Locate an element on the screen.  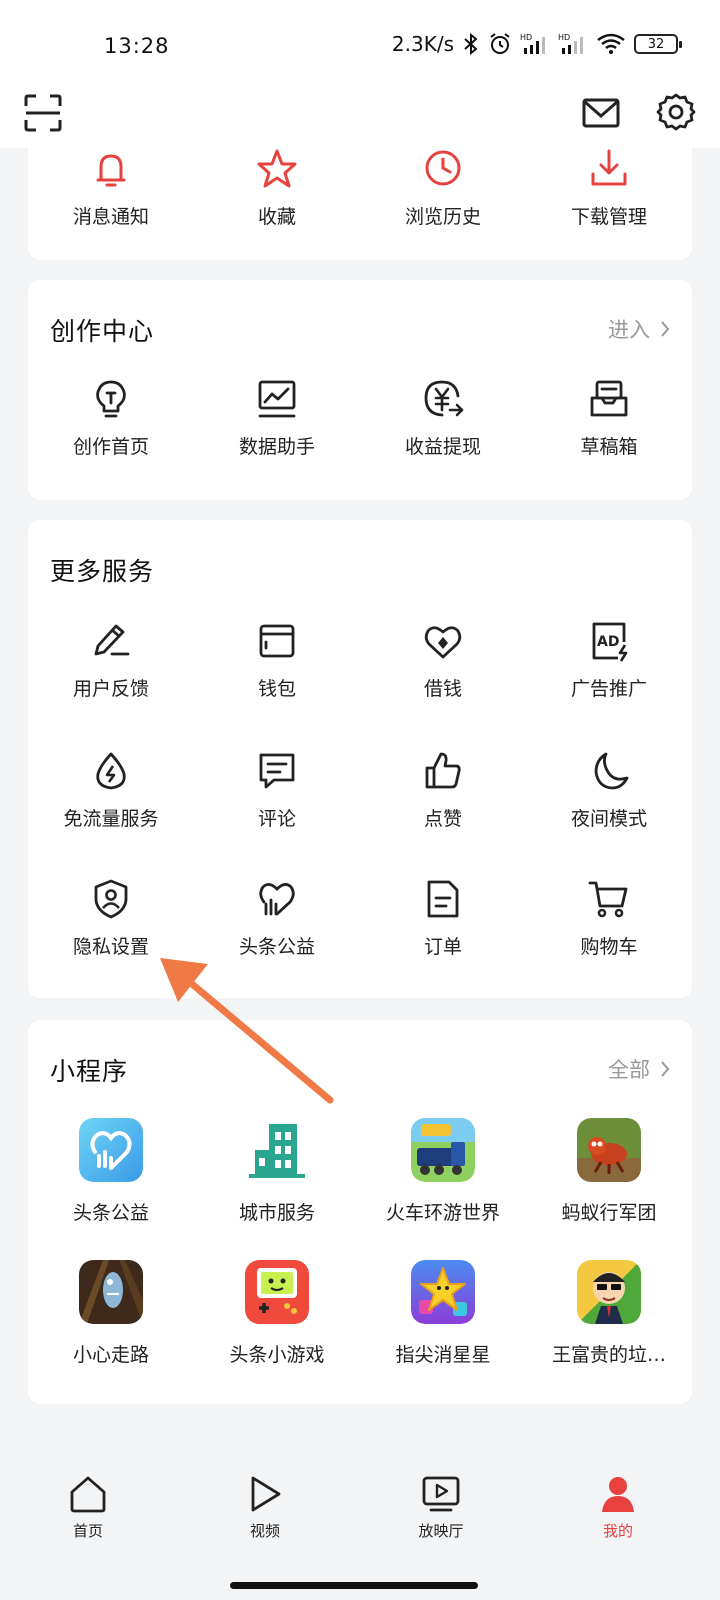
service-likes: 点赞 is located at coordinates (443, 790).